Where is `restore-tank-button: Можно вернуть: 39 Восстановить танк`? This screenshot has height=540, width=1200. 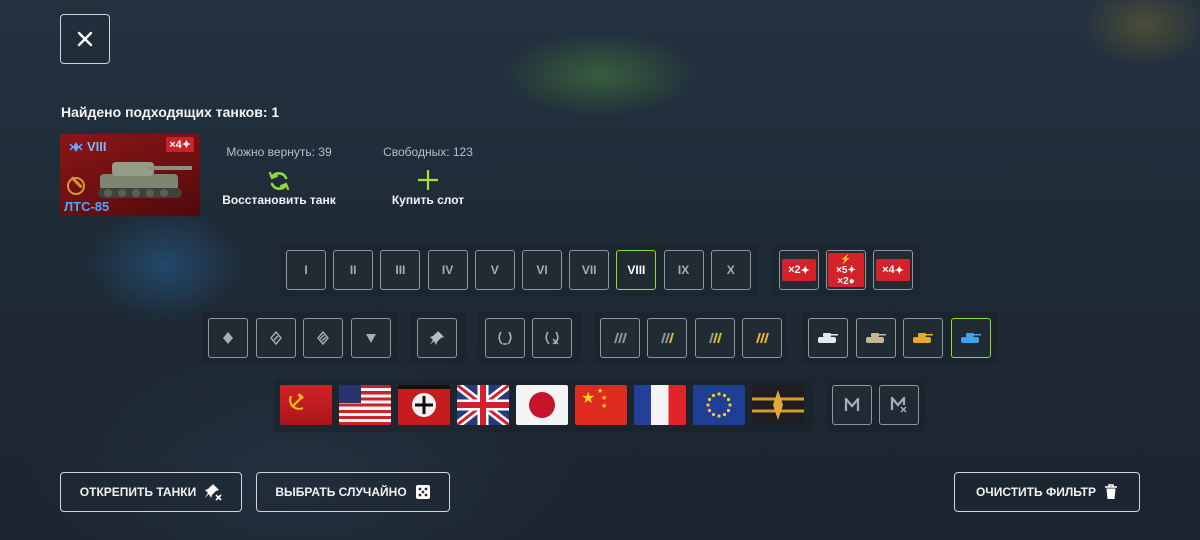 restore-tank-button: Можно вернуть: 39 Восстановить танк is located at coordinates (279, 182).